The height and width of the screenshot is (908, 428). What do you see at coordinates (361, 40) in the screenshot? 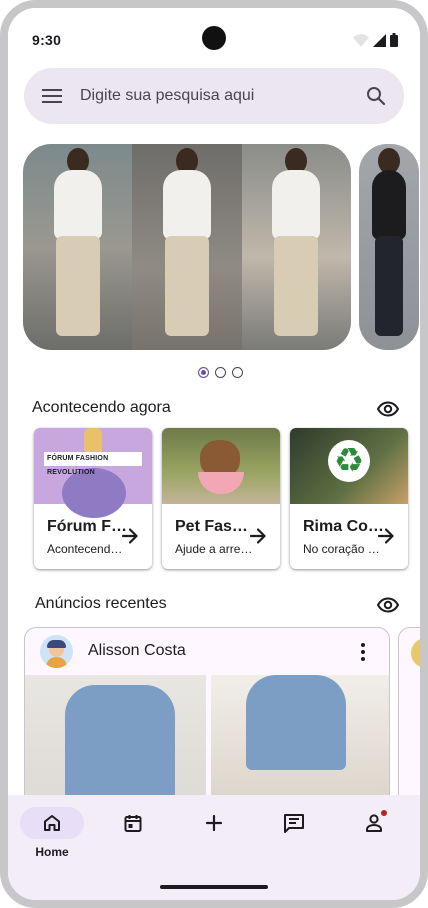
I see `wifi-icon` at bounding box center [361, 40].